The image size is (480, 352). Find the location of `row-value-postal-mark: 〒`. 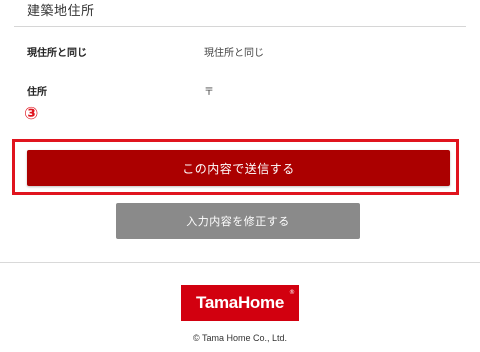

row-value-postal-mark: 〒 is located at coordinates (209, 92).